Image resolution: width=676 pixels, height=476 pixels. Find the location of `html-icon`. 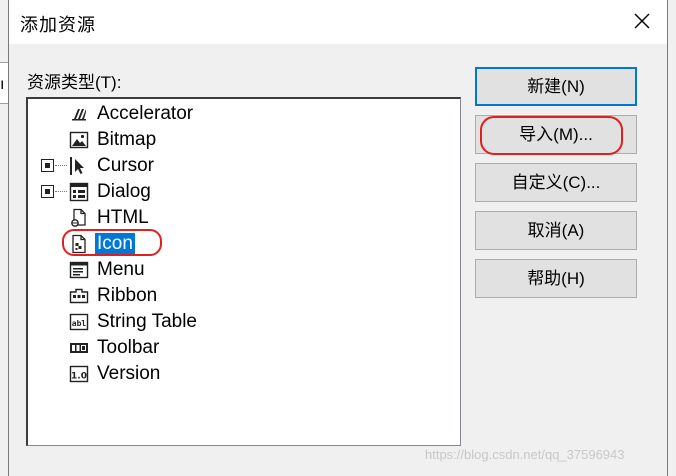

html-icon is located at coordinates (78, 217).